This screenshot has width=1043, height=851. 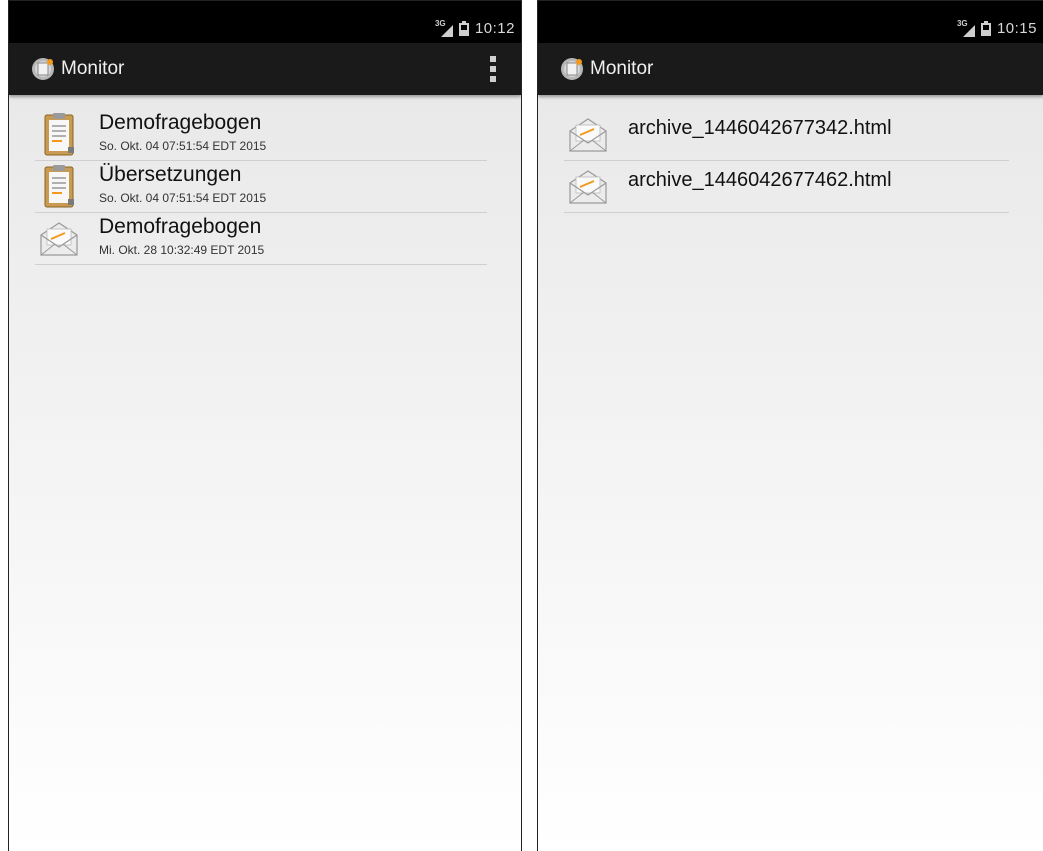 I want to click on list-item: archive_1446042677462.html, so click(x=786, y=187).